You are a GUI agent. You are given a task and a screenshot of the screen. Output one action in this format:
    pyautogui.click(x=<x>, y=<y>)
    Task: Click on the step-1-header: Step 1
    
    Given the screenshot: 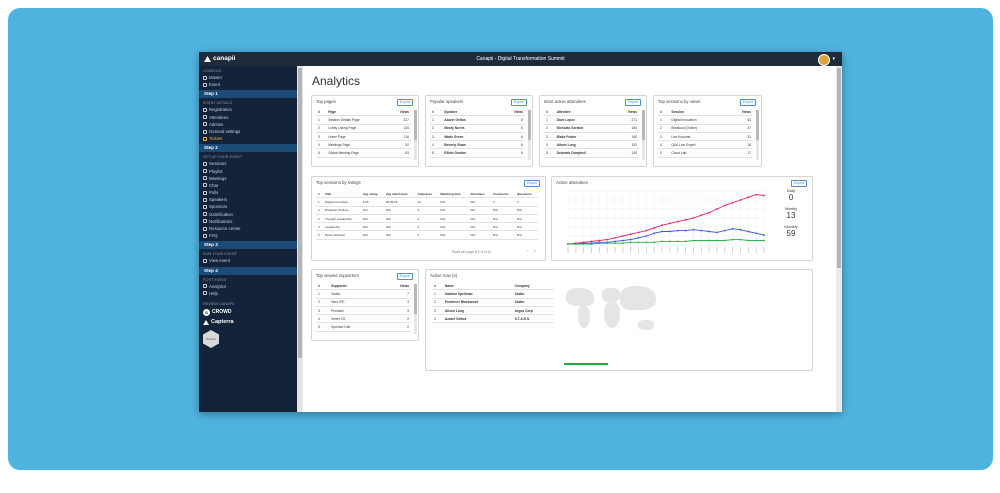 What is the action you would take?
    pyautogui.click(x=248, y=94)
    